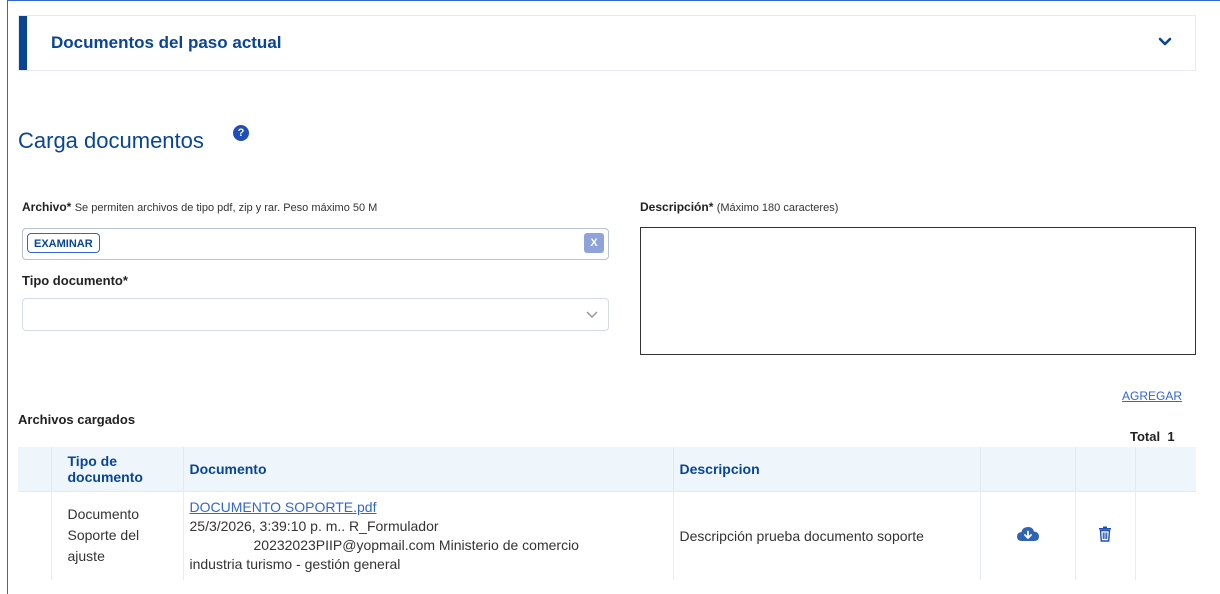 This screenshot has width=1220, height=594. Describe the element at coordinates (1105, 469) in the screenshot. I see `header-delete-cell` at that location.